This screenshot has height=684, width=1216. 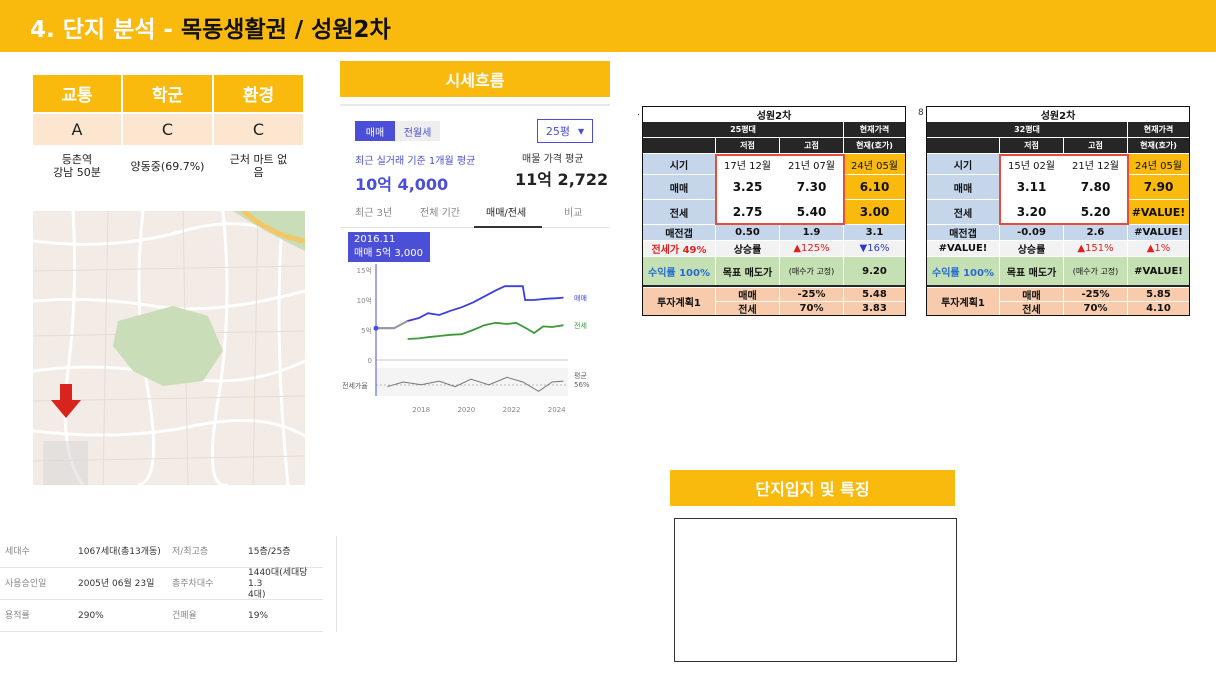 What do you see at coordinates (285, 30) in the screenshot?
I see `page-title-main: 목동생활권 / 성원2차` at bounding box center [285, 30].